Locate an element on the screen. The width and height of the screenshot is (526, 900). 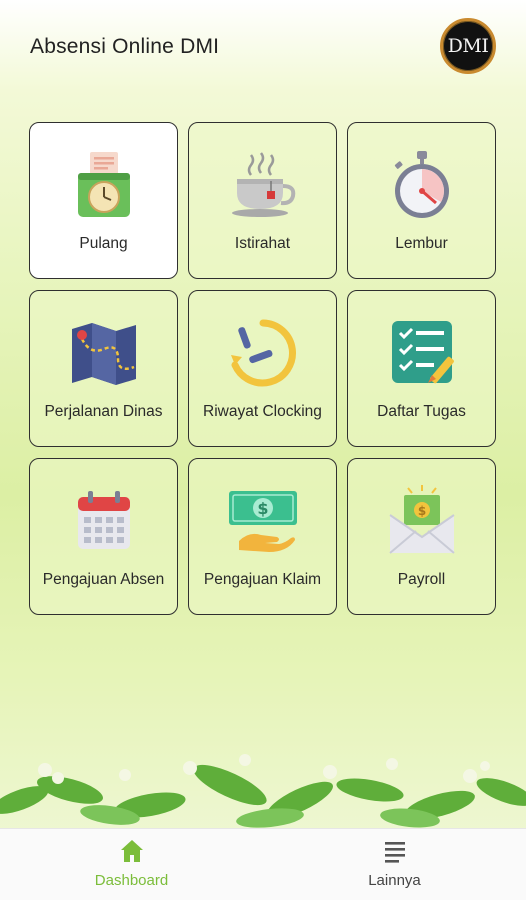
nav-dashboard: Dashboard is located at coordinates (131, 864).